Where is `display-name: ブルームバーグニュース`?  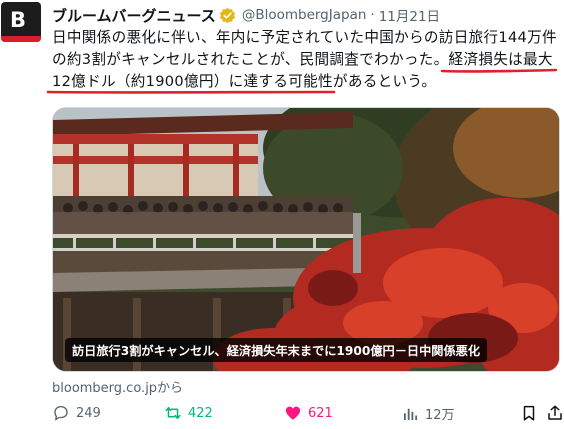
display-name: ブルームバーグニュース is located at coordinates (134, 15).